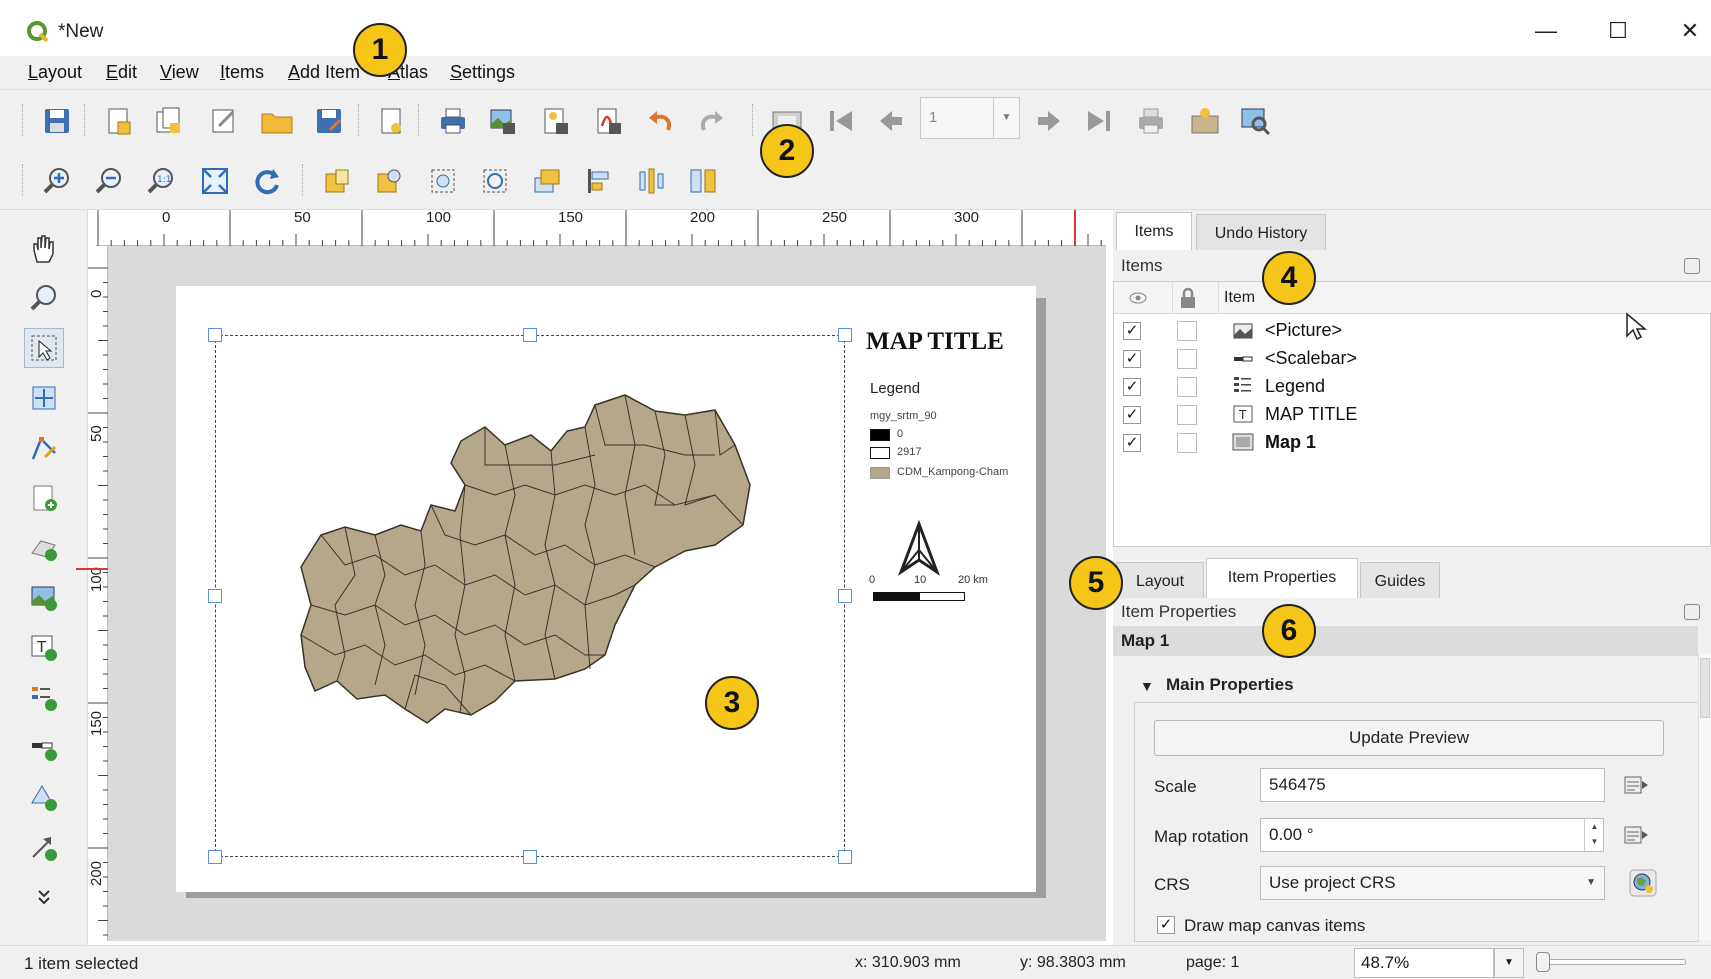  Describe the element at coordinates (1151, 121) in the screenshot. I see `print-atlas-icon` at that location.